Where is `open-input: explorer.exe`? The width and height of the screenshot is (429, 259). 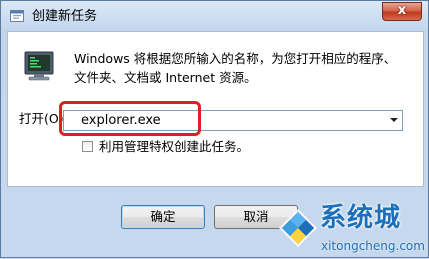
open-input: explorer.exe is located at coordinates (121, 120).